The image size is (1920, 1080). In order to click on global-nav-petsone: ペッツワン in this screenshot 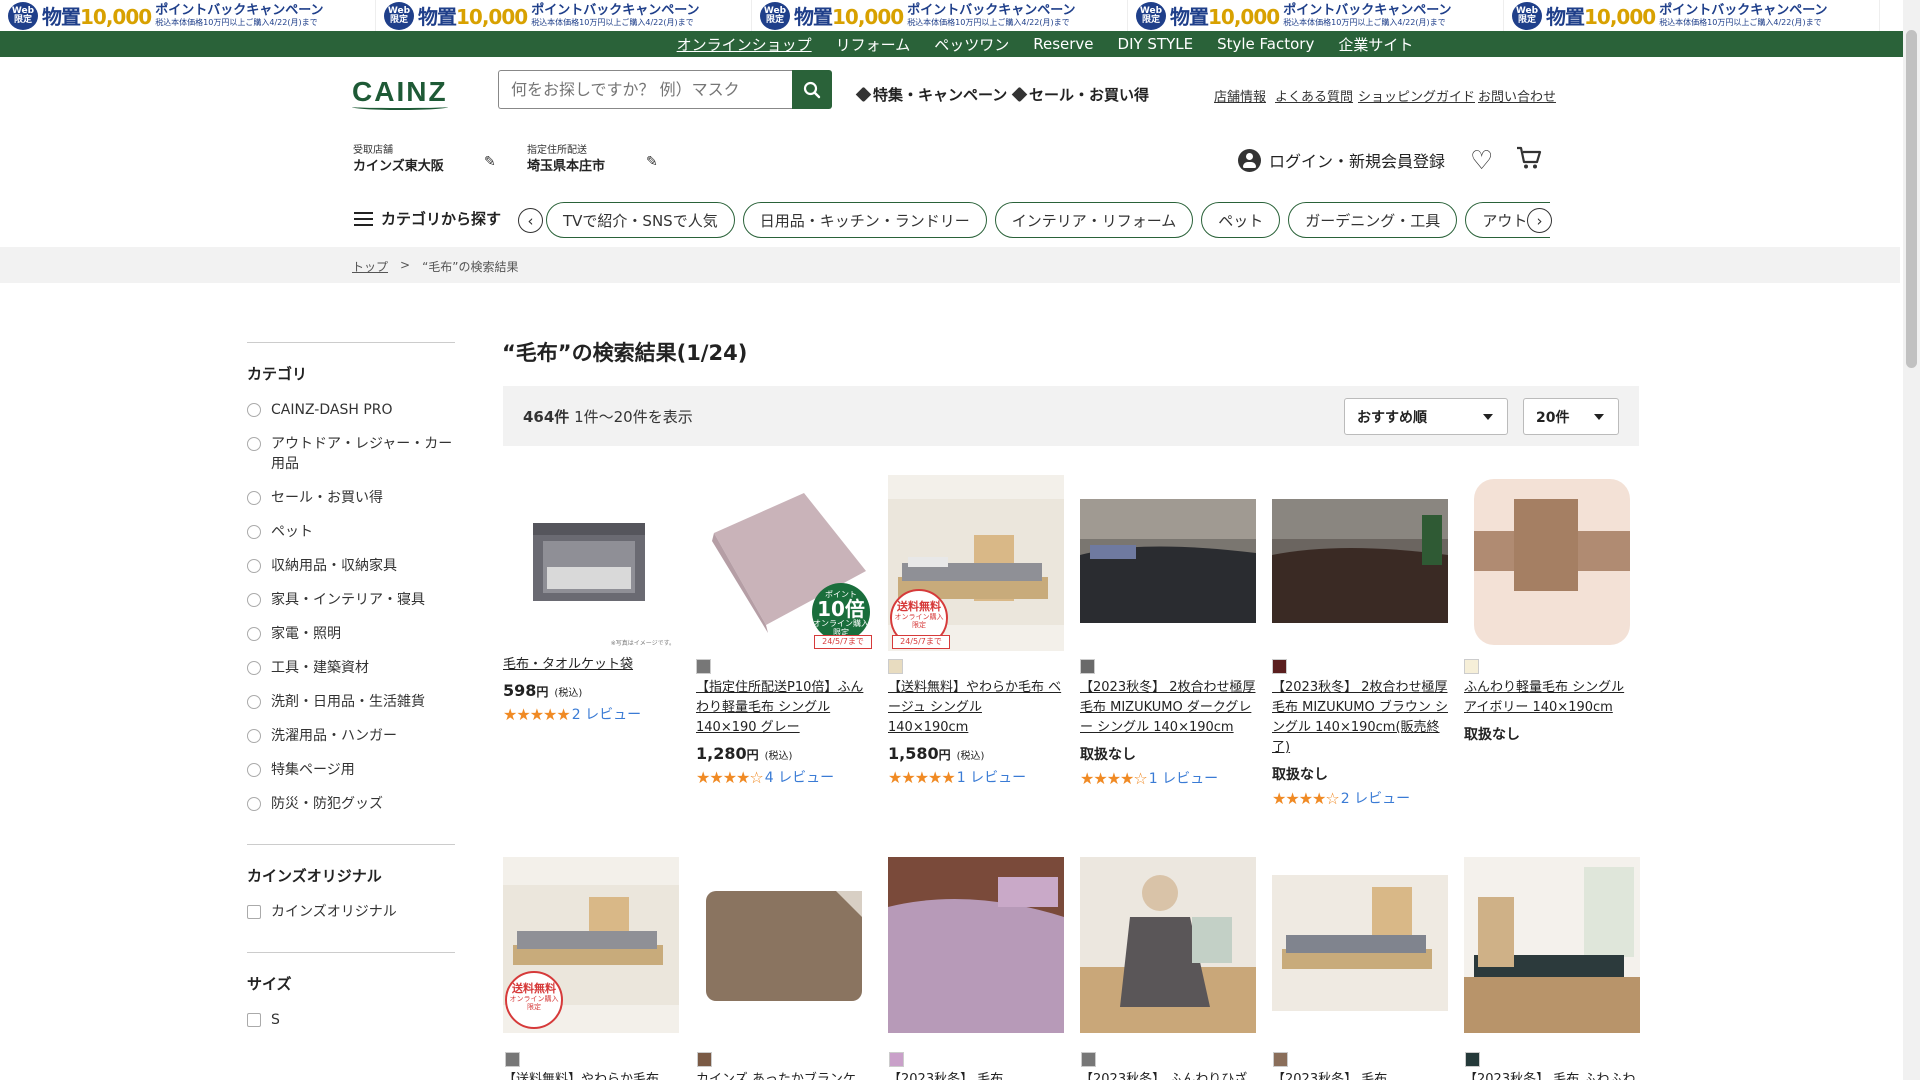, I will do `click(971, 44)`.